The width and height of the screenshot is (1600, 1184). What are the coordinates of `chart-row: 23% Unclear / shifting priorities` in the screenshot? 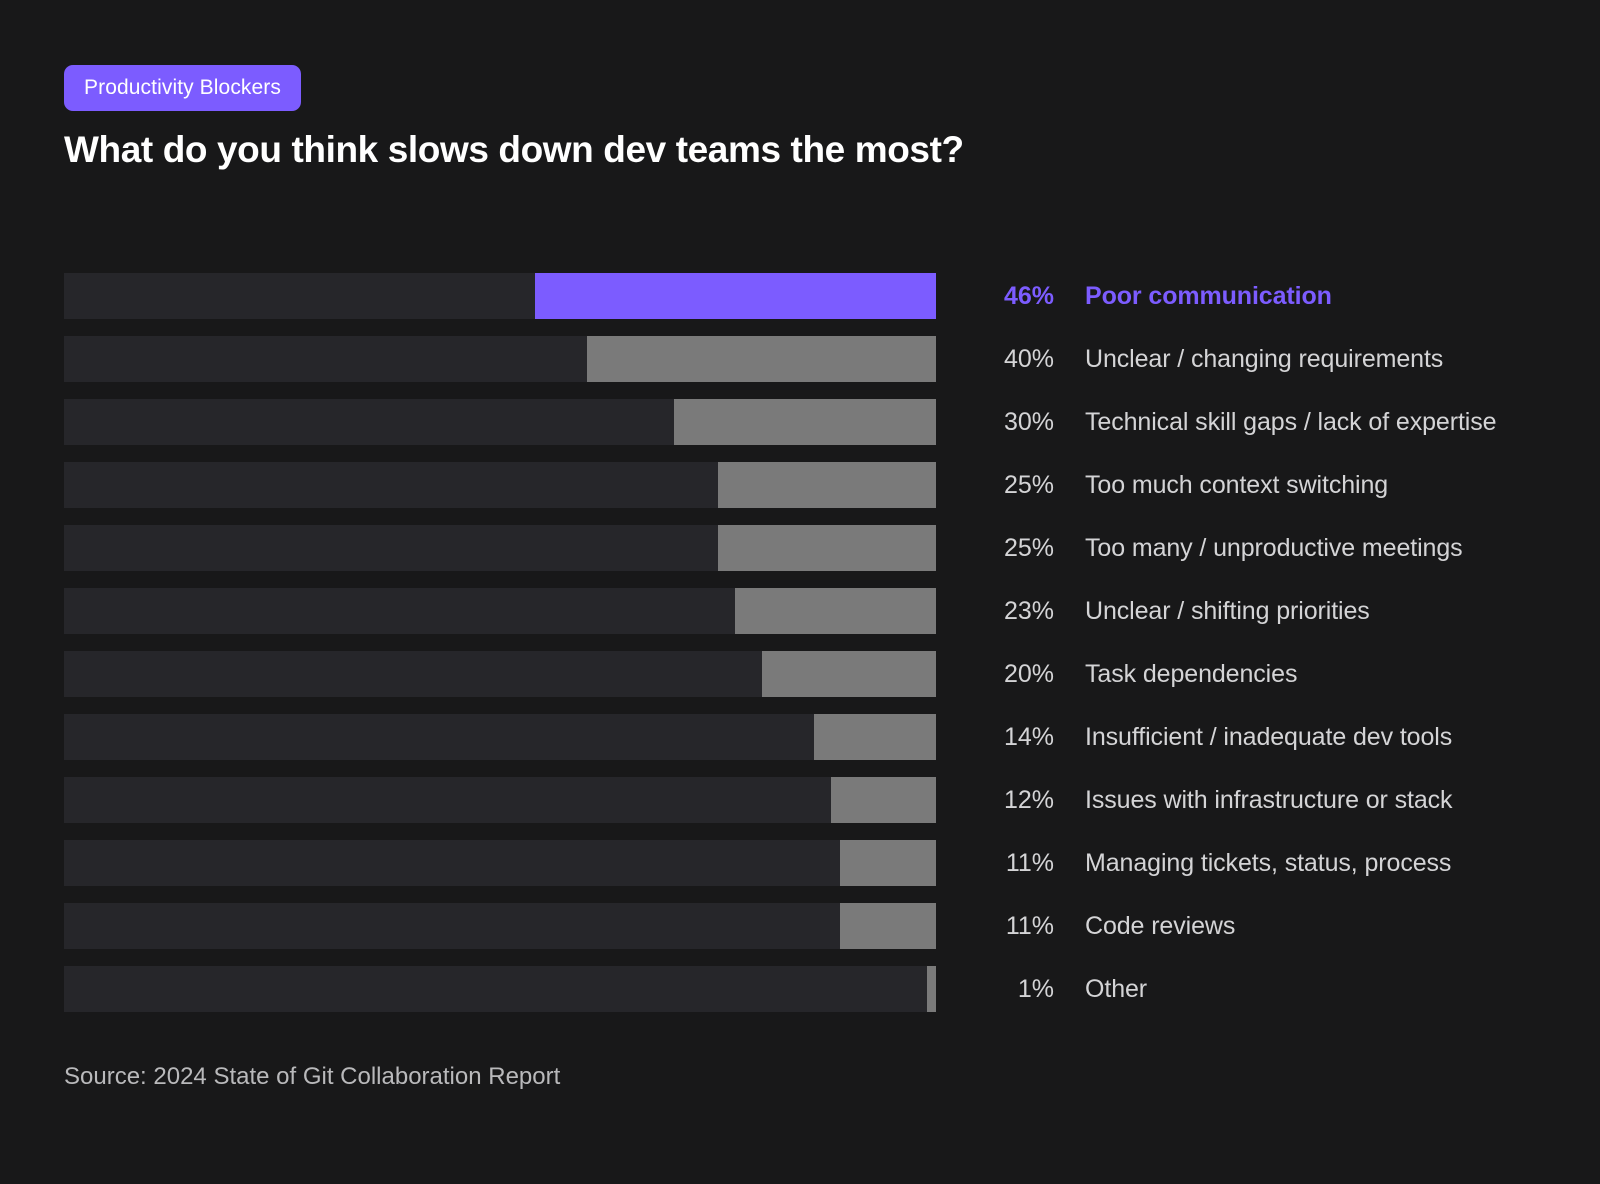 It's located at (800, 611).